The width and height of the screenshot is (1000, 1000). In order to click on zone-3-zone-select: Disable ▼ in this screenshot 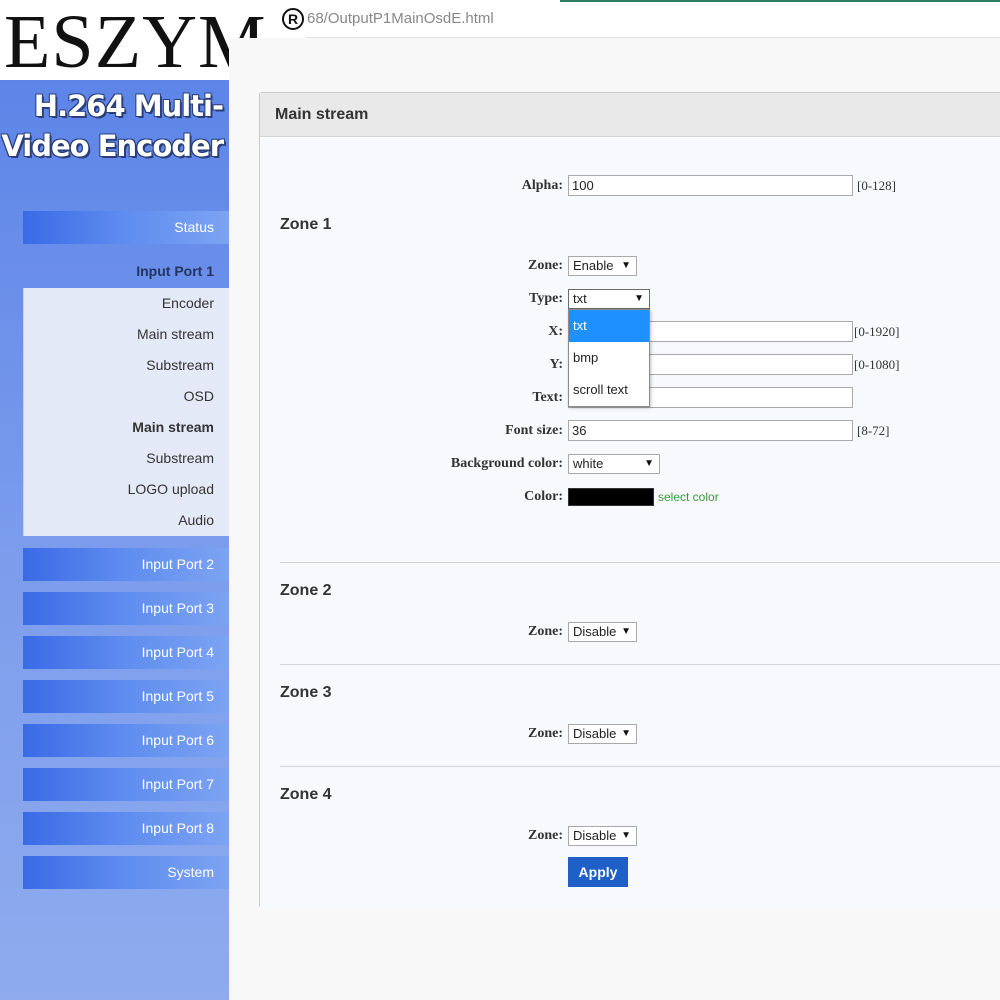, I will do `click(602, 734)`.